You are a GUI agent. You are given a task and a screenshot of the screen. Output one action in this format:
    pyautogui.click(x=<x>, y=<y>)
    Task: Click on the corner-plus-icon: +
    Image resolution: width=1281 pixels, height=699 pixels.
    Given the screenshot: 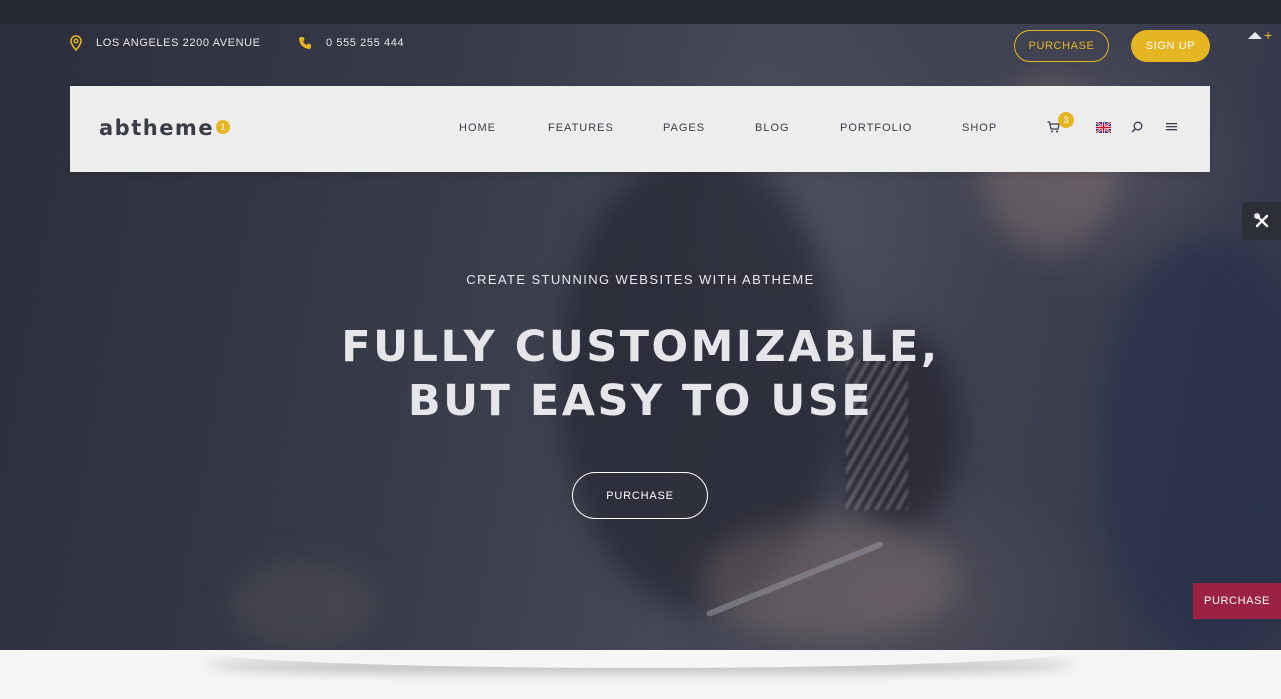 What is the action you would take?
    pyautogui.click(x=1268, y=35)
    